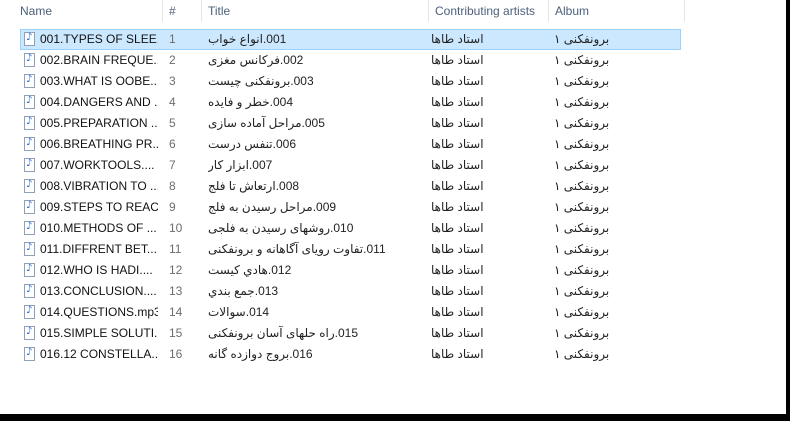 This screenshot has width=790, height=421. Describe the element at coordinates (254, 186) in the screenshot. I see `track-title: 008.ارتعاش تا فلج` at that location.